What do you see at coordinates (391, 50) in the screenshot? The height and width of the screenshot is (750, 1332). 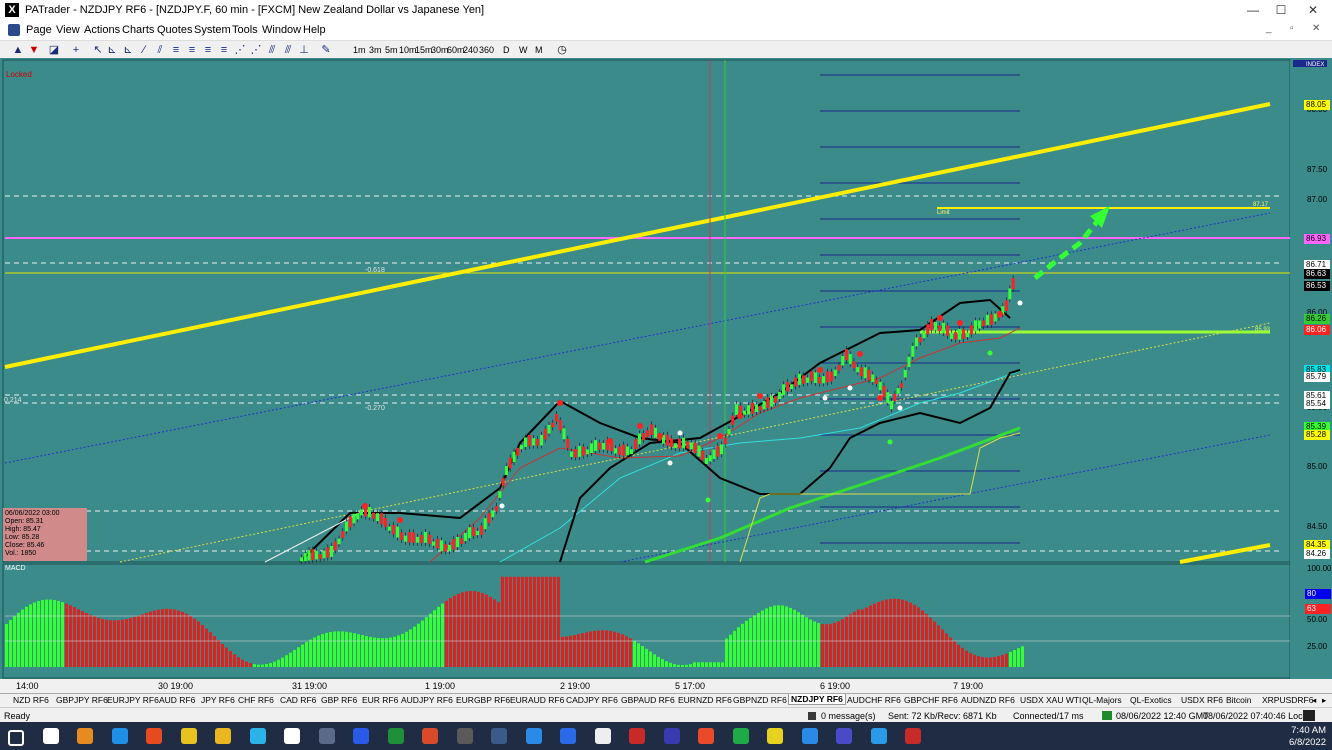 I see `timeframe-5m: 5m` at bounding box center [391, 50].